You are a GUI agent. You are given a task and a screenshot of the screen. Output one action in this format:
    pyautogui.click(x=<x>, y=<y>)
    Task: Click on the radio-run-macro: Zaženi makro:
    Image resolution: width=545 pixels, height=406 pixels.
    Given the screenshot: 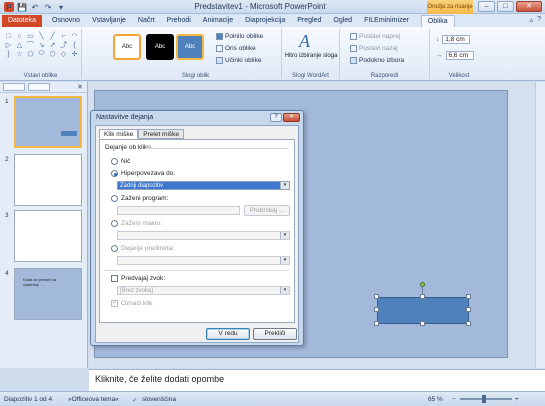 What is the action you would take?
    pyautogui.click(x=136, y=223)
    